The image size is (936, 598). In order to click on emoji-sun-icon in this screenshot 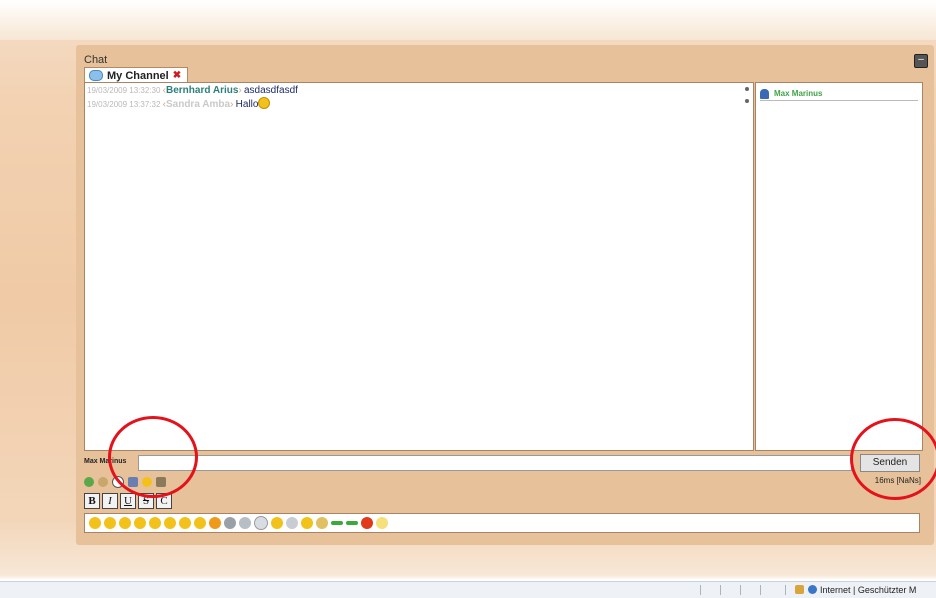, I will do `click(307, 523)`.